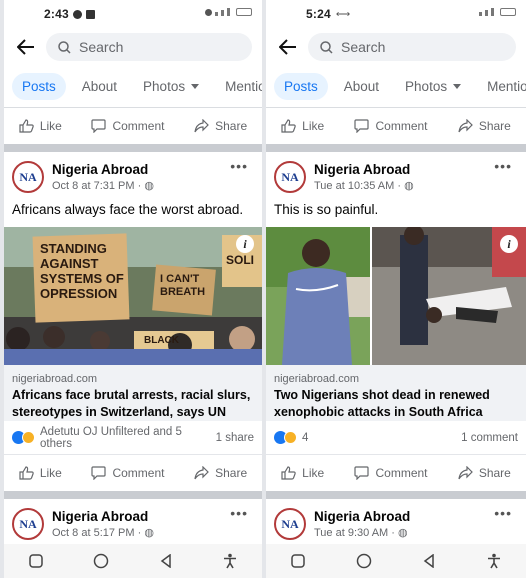 This screenshot has height=578, width=526. What do you see at coordinates (103, 532) in the screenshot?
I see `post-time: Oct 8 at 5:17 PM · ◍` at bounding box center [103, 532].